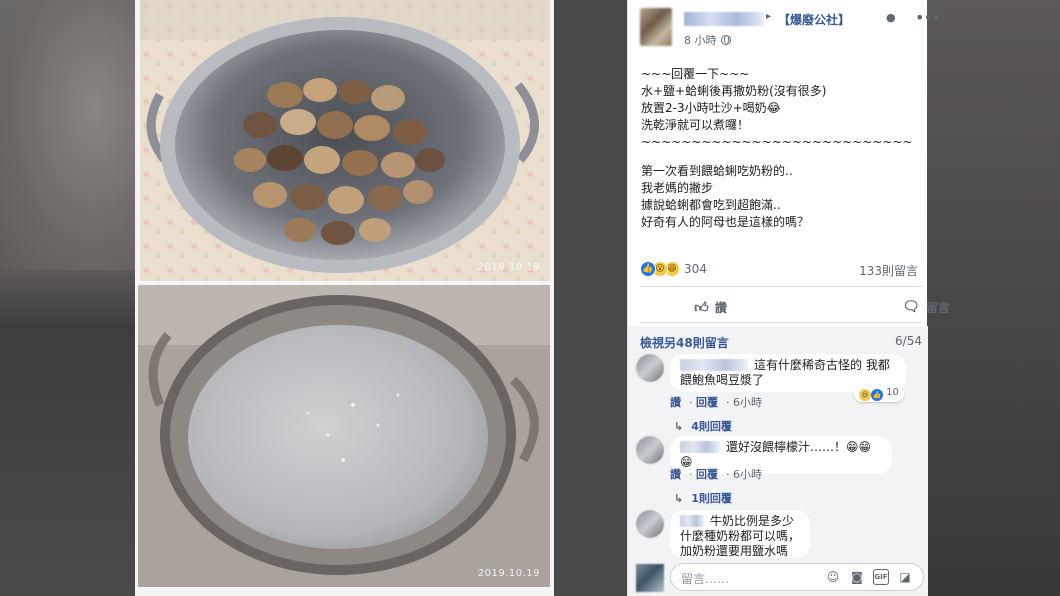 This screenshot has height=596, width=1060. I want to click on post-header: ▸ 【爆廢公社】 ● ••• 8 小時, so click(790, 28).